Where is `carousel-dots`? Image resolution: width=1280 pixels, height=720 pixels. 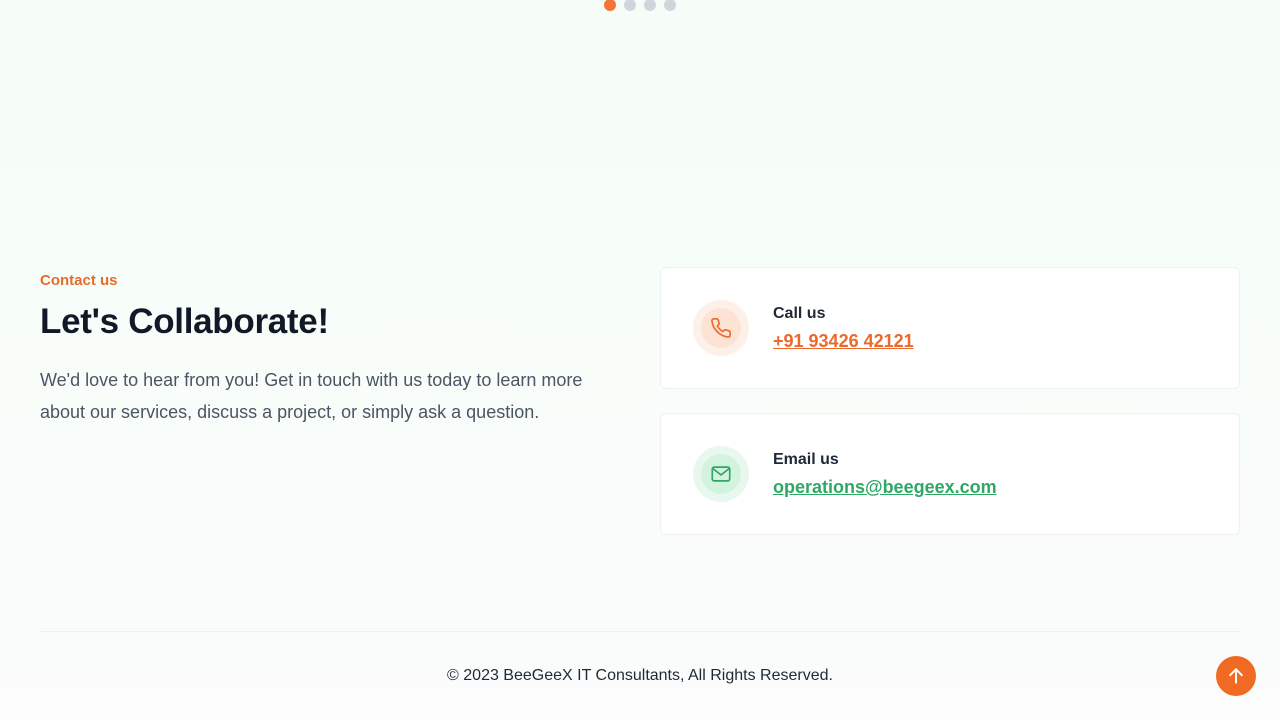 carousel-dots is located at coordinates (640, 5).